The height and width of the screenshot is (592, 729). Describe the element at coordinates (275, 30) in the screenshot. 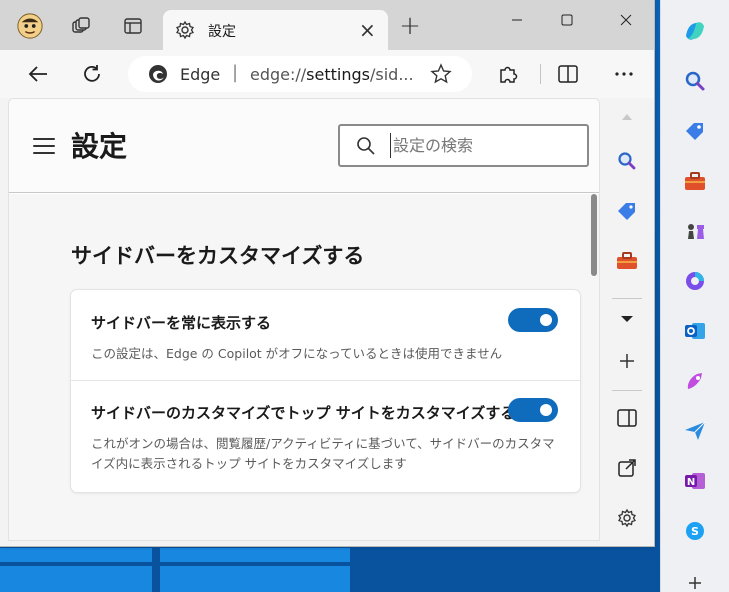

I see `tab-settings: 設定 ×` at that location.